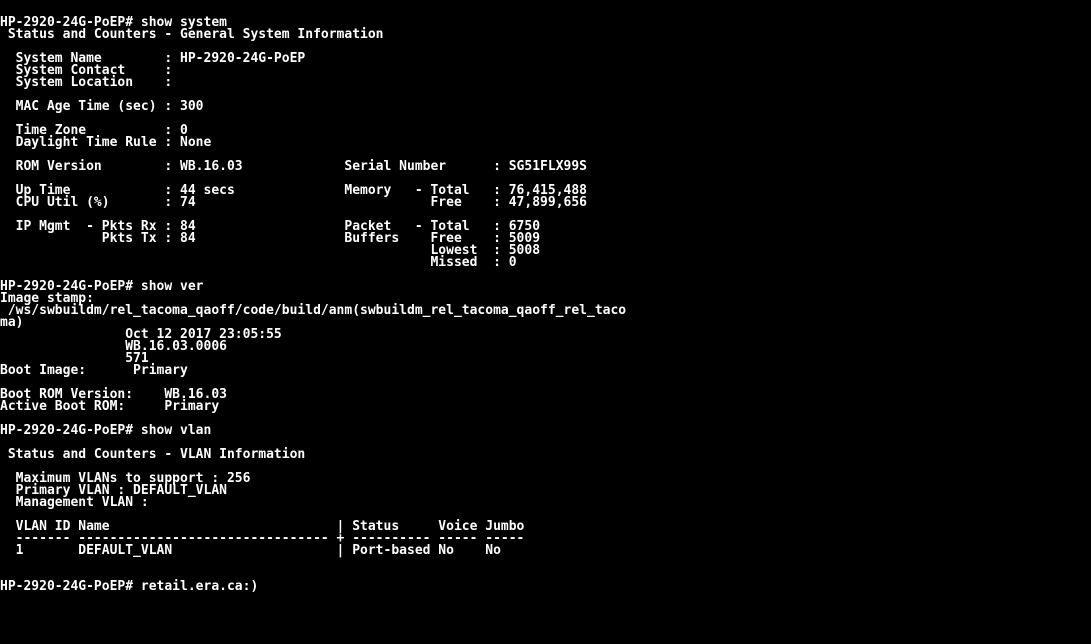 This screenshot has height=644, width=1091. What do you see at coordinates (129, 586) in the screenshot?
I see `terminal-prompt-line: HP-2920-24G-PoEP# retail.era.ca:)` at bounding box center [129, 586].